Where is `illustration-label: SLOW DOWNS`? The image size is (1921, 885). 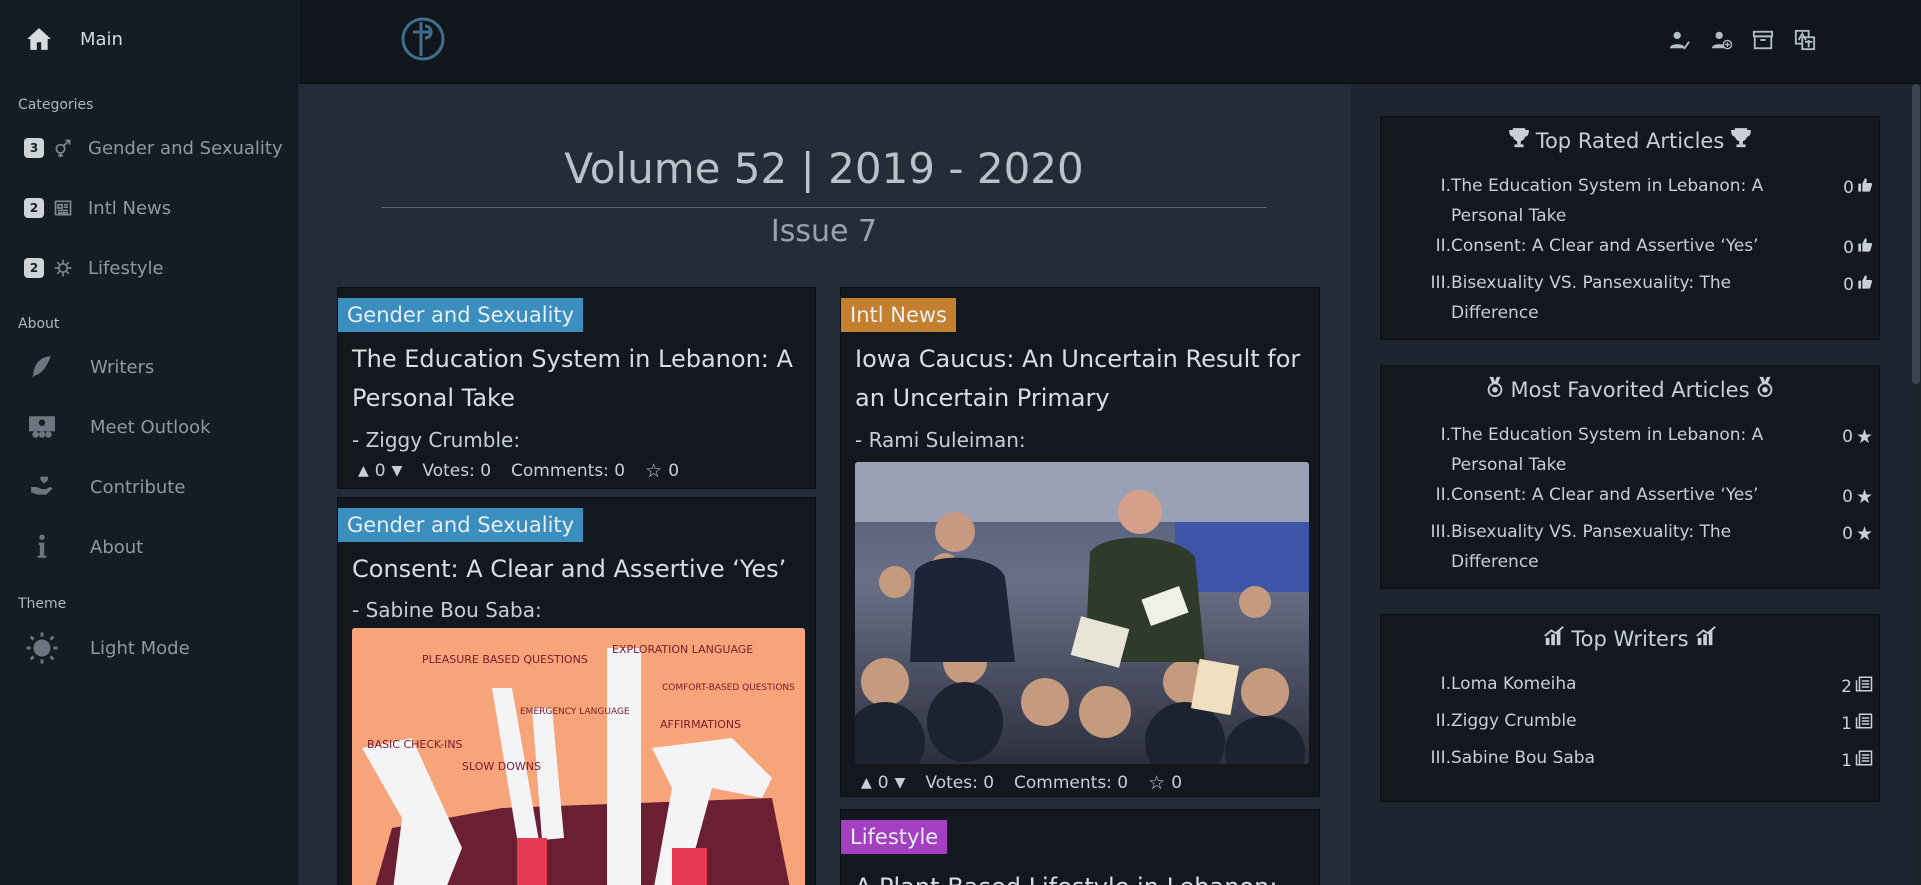
illustration-label: SLOW DOWNS is located at coordinates (501, 766).